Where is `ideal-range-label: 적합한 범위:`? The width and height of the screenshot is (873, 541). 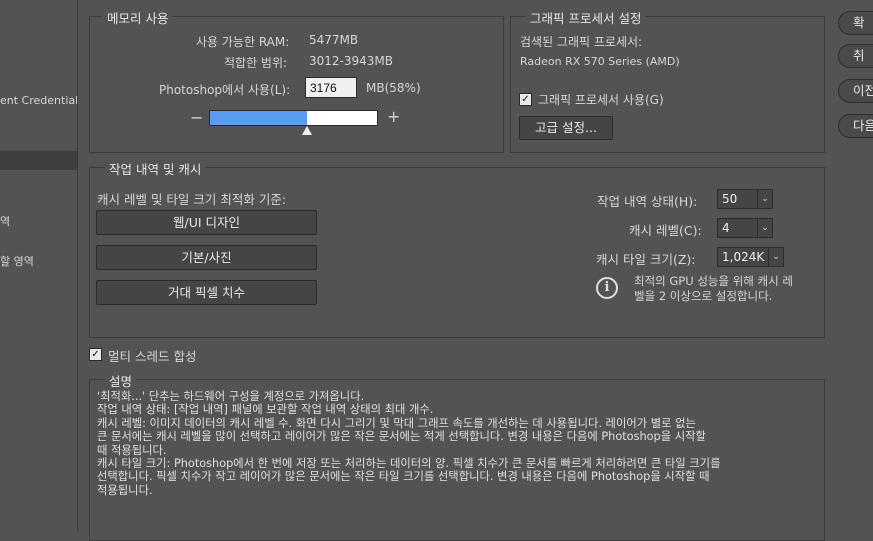 ideal-range-label: 적합한 범위: is located at coordinates (256, 63).